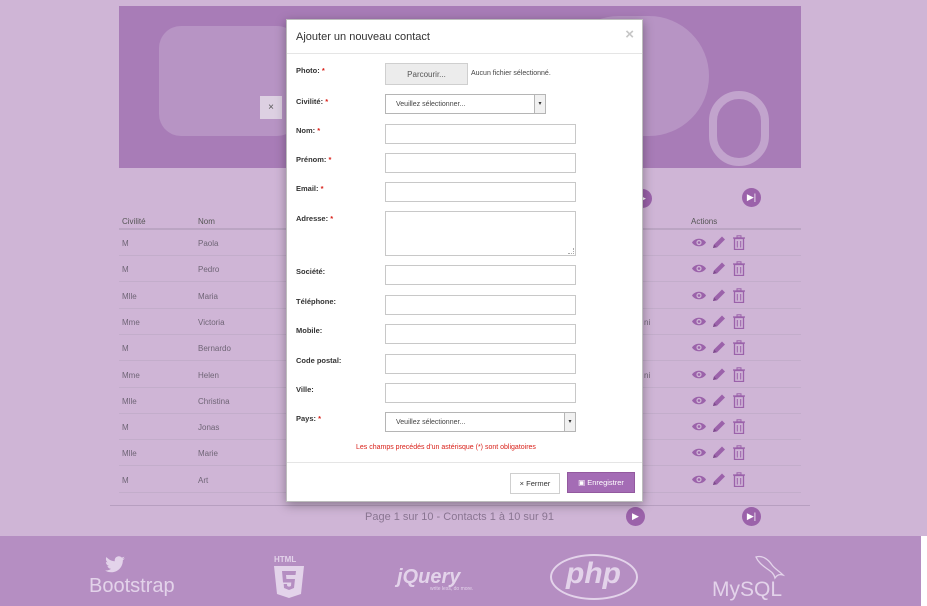 This screenshot has height=606, width=927. What do you see at coordinates (131, 322) in the screenshot?
I see `cell-civilite: Mme` at bounding box center [131, 322].